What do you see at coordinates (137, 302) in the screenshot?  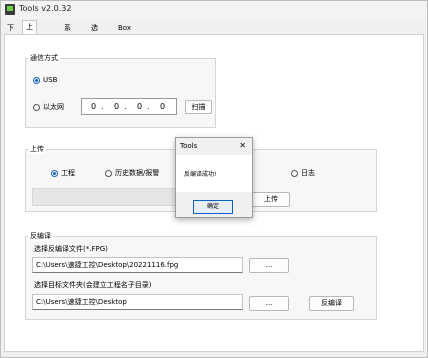 I see `target-folder-input: C:\Users\速捷工控\Desktop` at bounding box center [137, 302].